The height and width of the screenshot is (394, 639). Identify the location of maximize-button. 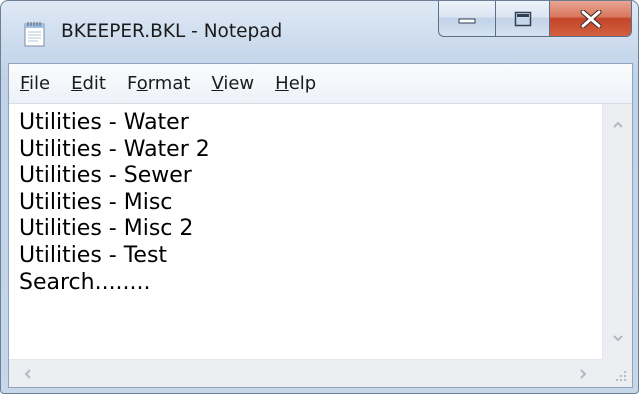
(523, 19).